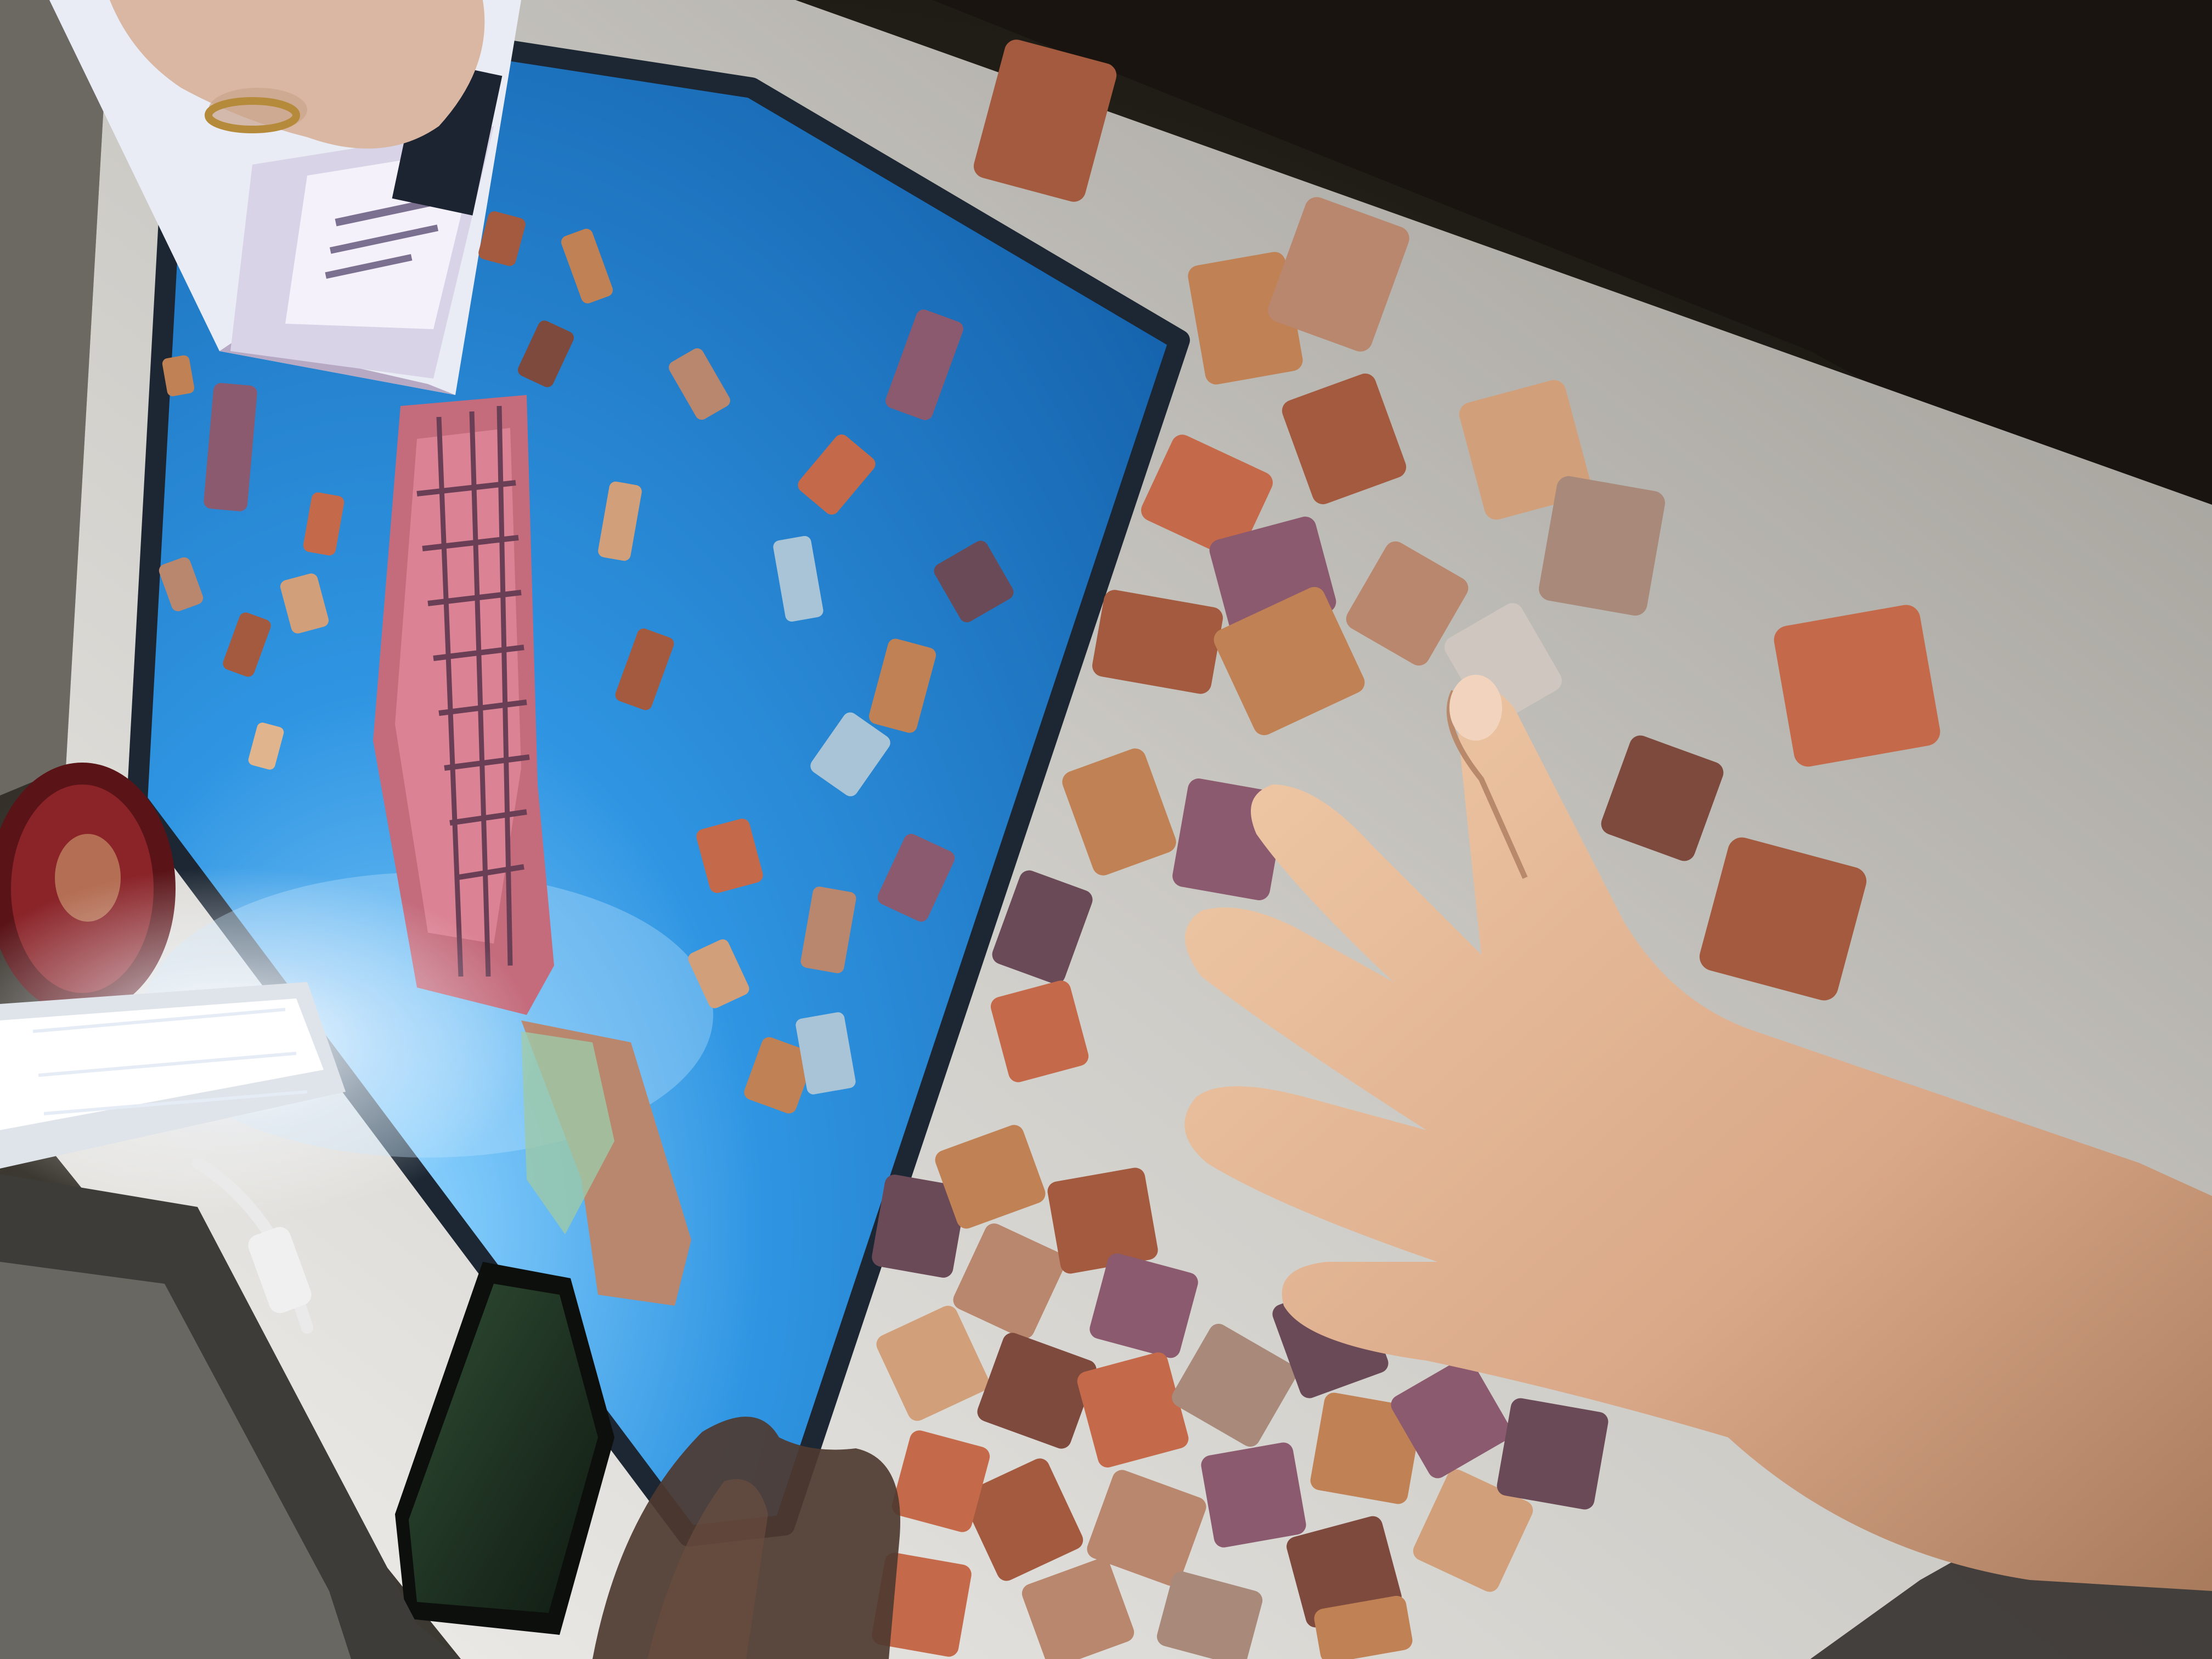  Describe the element at coordinates (1476, 708) in the screenshot. I see `thumbnail` at that location.